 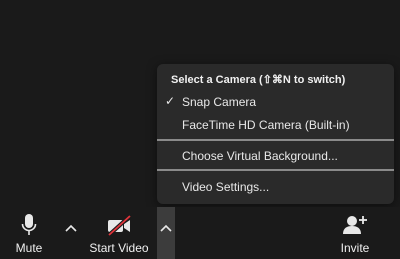 I want to click on add-person-icon, so click(x=355, y=227).